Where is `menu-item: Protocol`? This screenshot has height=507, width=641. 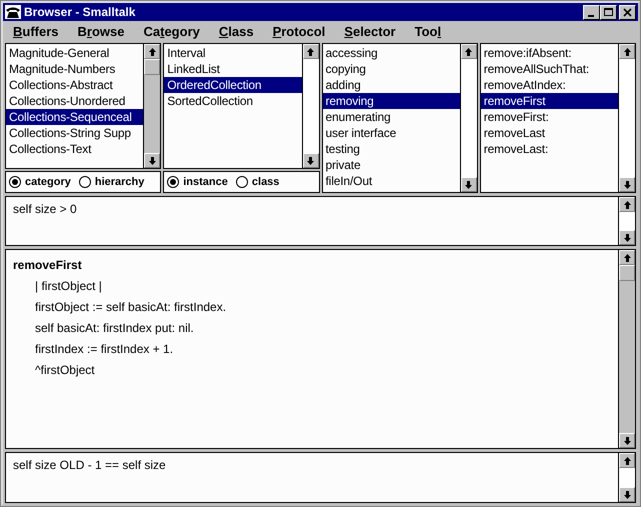
menu-item: Protocol is located at coordinates (299, 31).